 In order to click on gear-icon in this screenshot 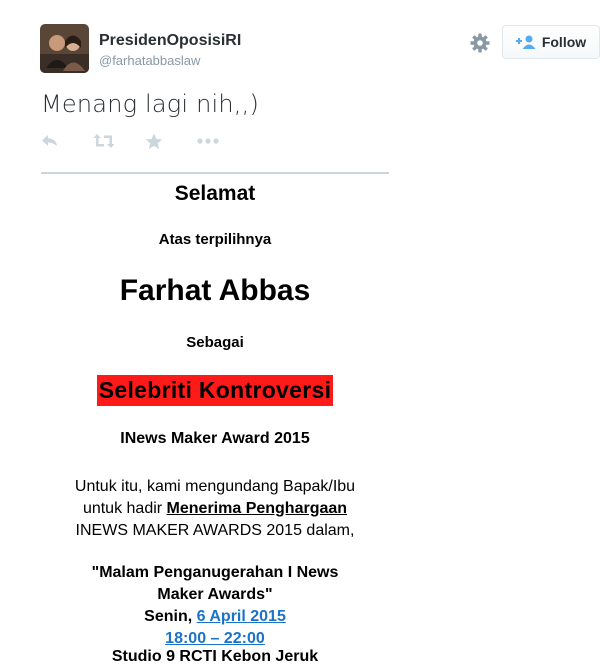, I will do `click(480, 43)`.